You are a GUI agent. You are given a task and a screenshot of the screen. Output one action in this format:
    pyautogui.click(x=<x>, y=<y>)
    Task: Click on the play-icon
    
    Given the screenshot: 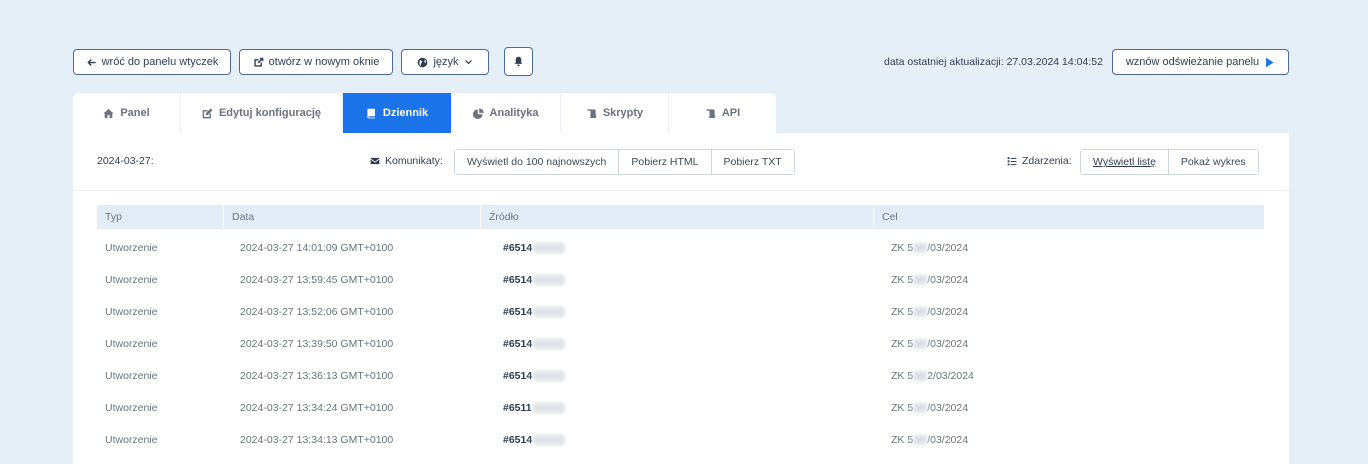 What is the action you would take?
    pyautogui.click(x=1270, y=62)
    